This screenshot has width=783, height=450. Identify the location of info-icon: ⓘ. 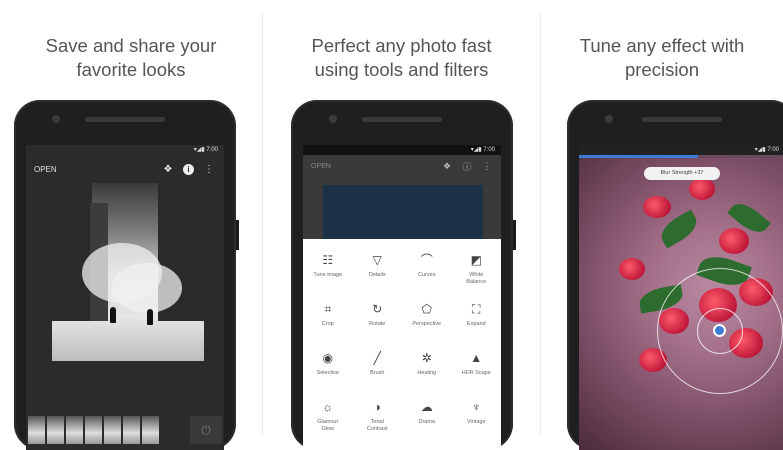
(467, 166).